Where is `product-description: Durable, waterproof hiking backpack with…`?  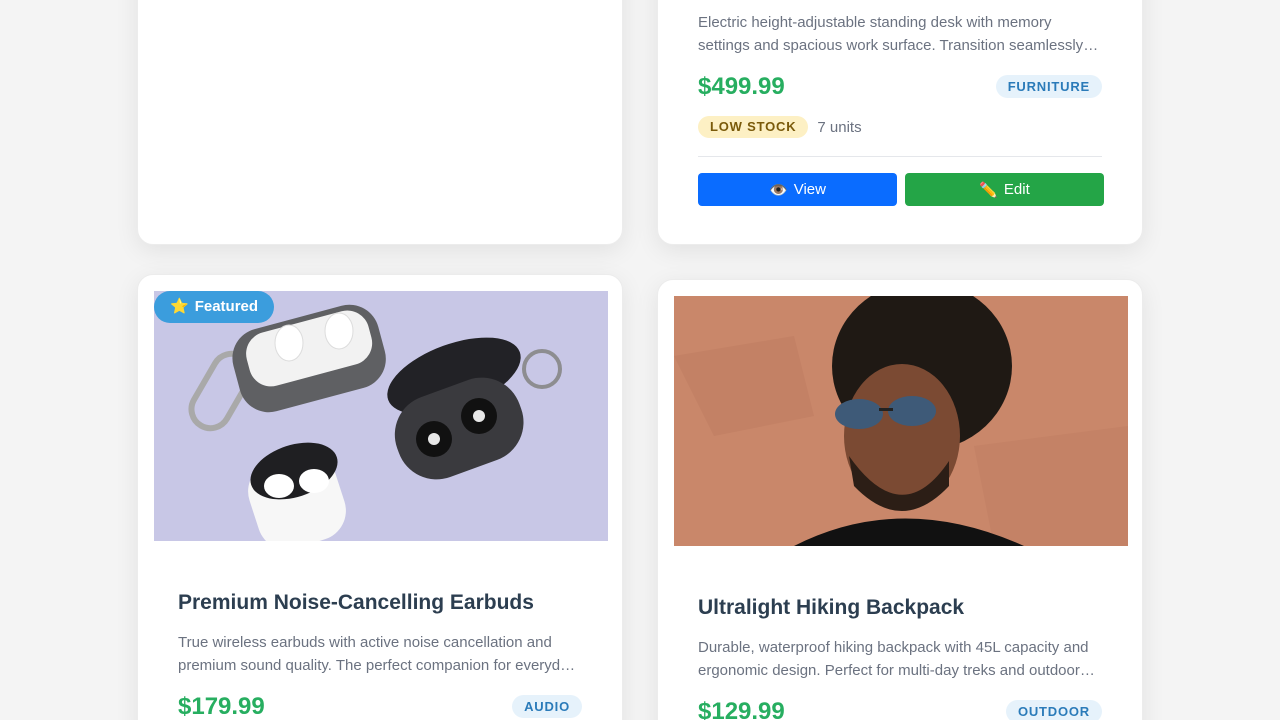 product-description: Durable, waterproof hiking backpack with… is located at coordinates (893, 659).